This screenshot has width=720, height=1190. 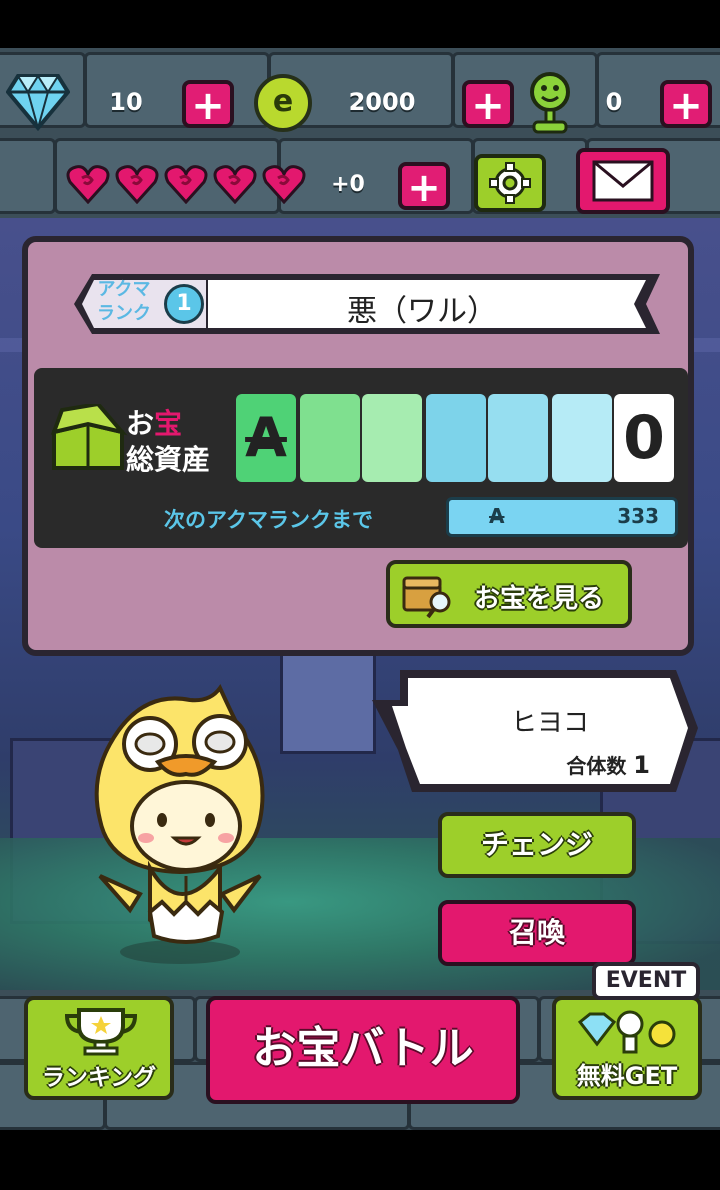 I want to click on assets-currency-symbol: A, so click(x=266, y=437).